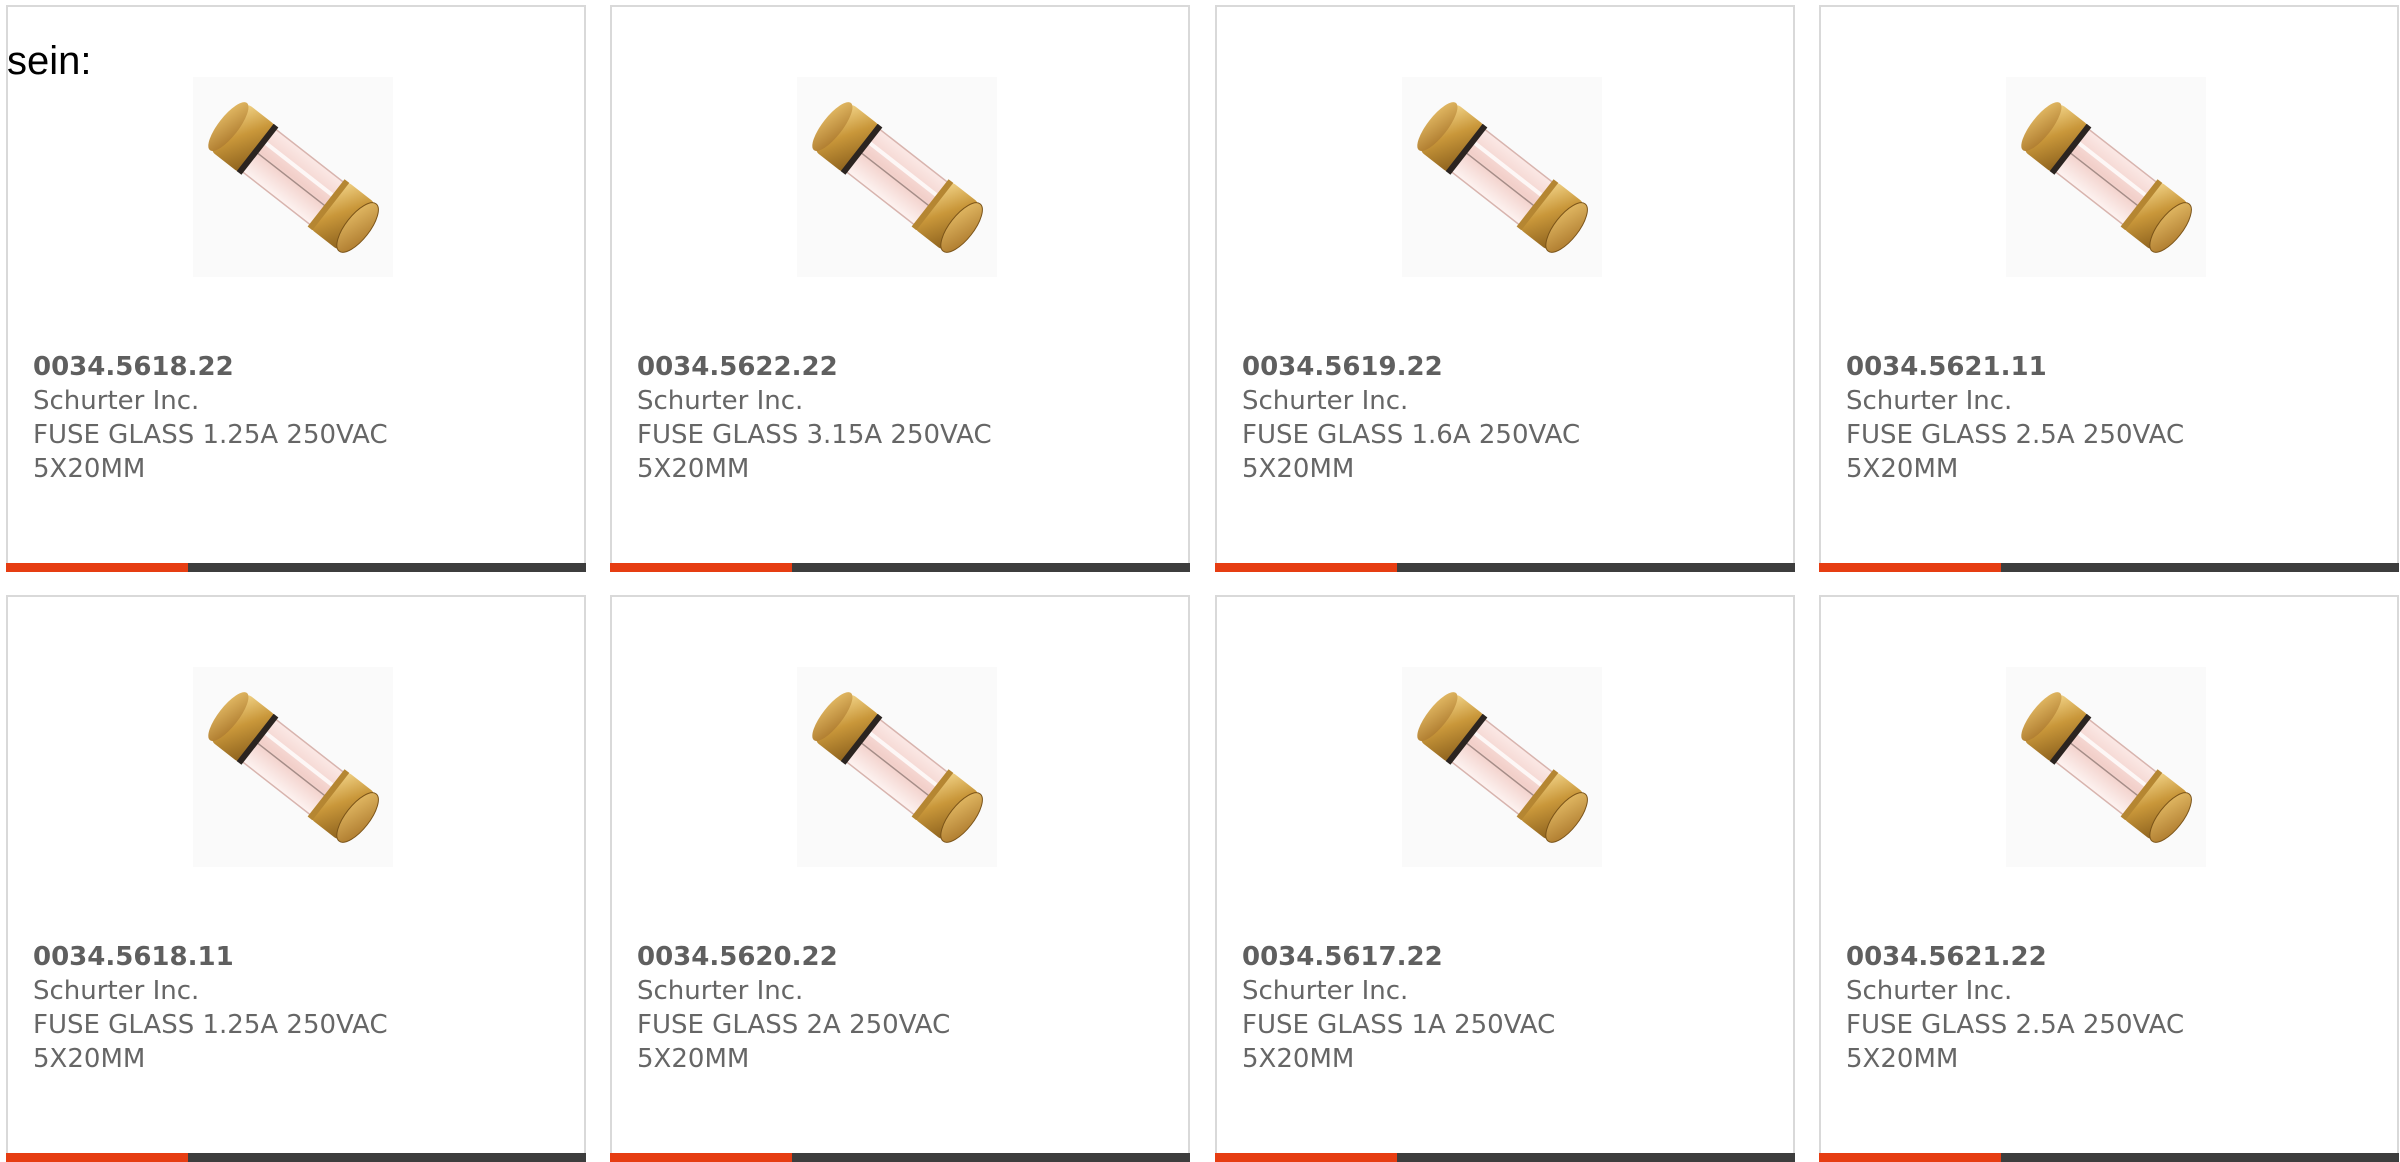 Image resolution: width=2400 pixels, height=1162 pixels. Describe the element at coordinates (243, 957) in the screenshot. I see `part-number: 0034.5618.11` at that location.